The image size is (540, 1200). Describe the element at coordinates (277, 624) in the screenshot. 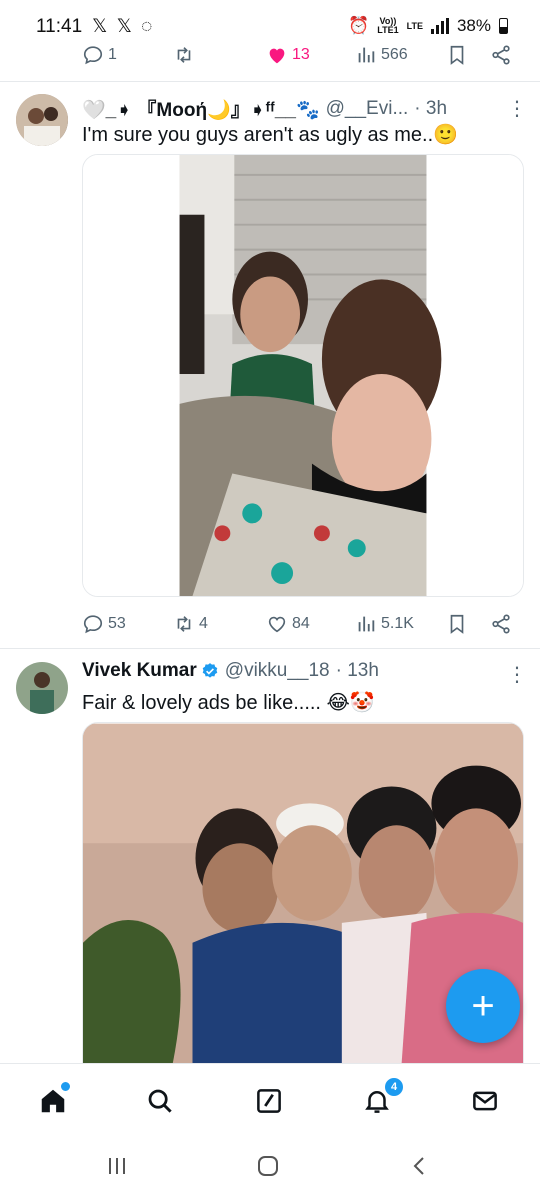

I see `heart-icon` at that location.